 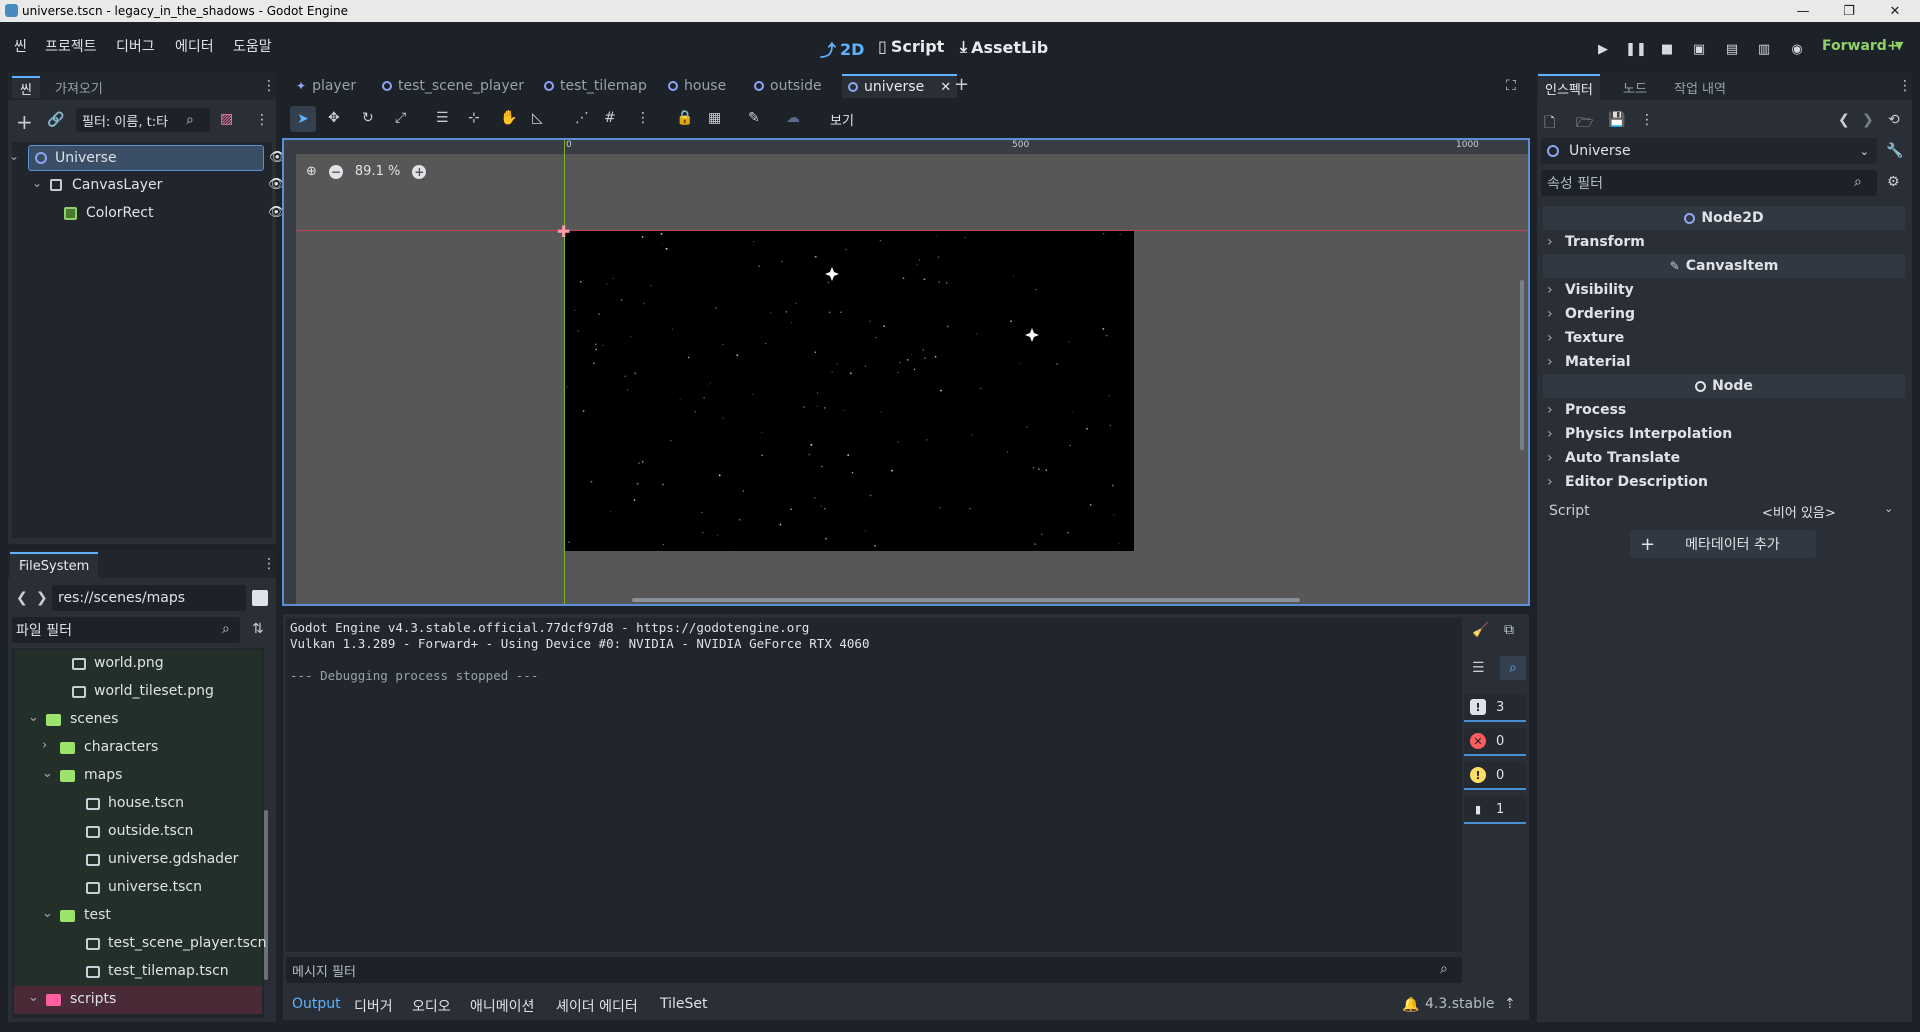 What do you see at coordinates (966, 600) in the screenshot?
I see `horizontal-scrollbar` at bounding box center [966, 600].